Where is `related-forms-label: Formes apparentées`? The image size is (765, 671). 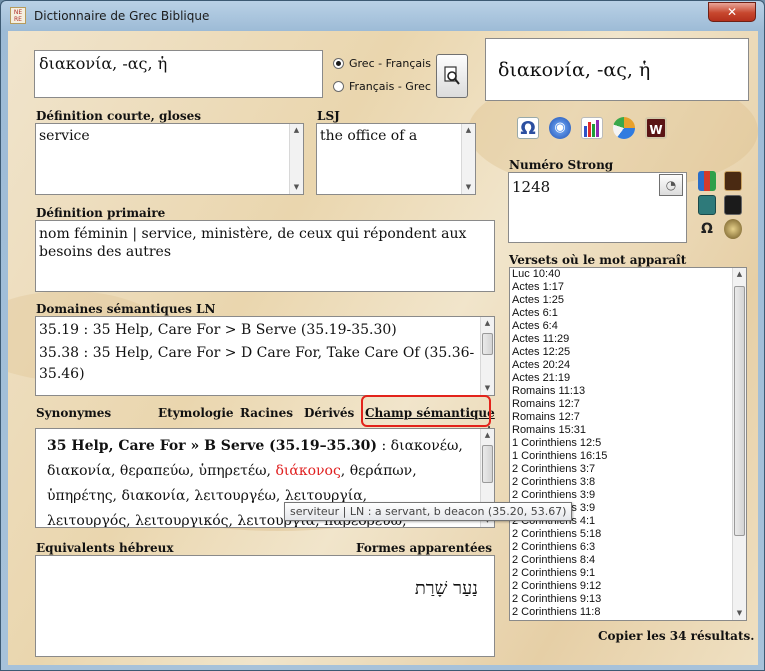 related-forms-label: Formes apparentées is located at coordinates (424, 548).